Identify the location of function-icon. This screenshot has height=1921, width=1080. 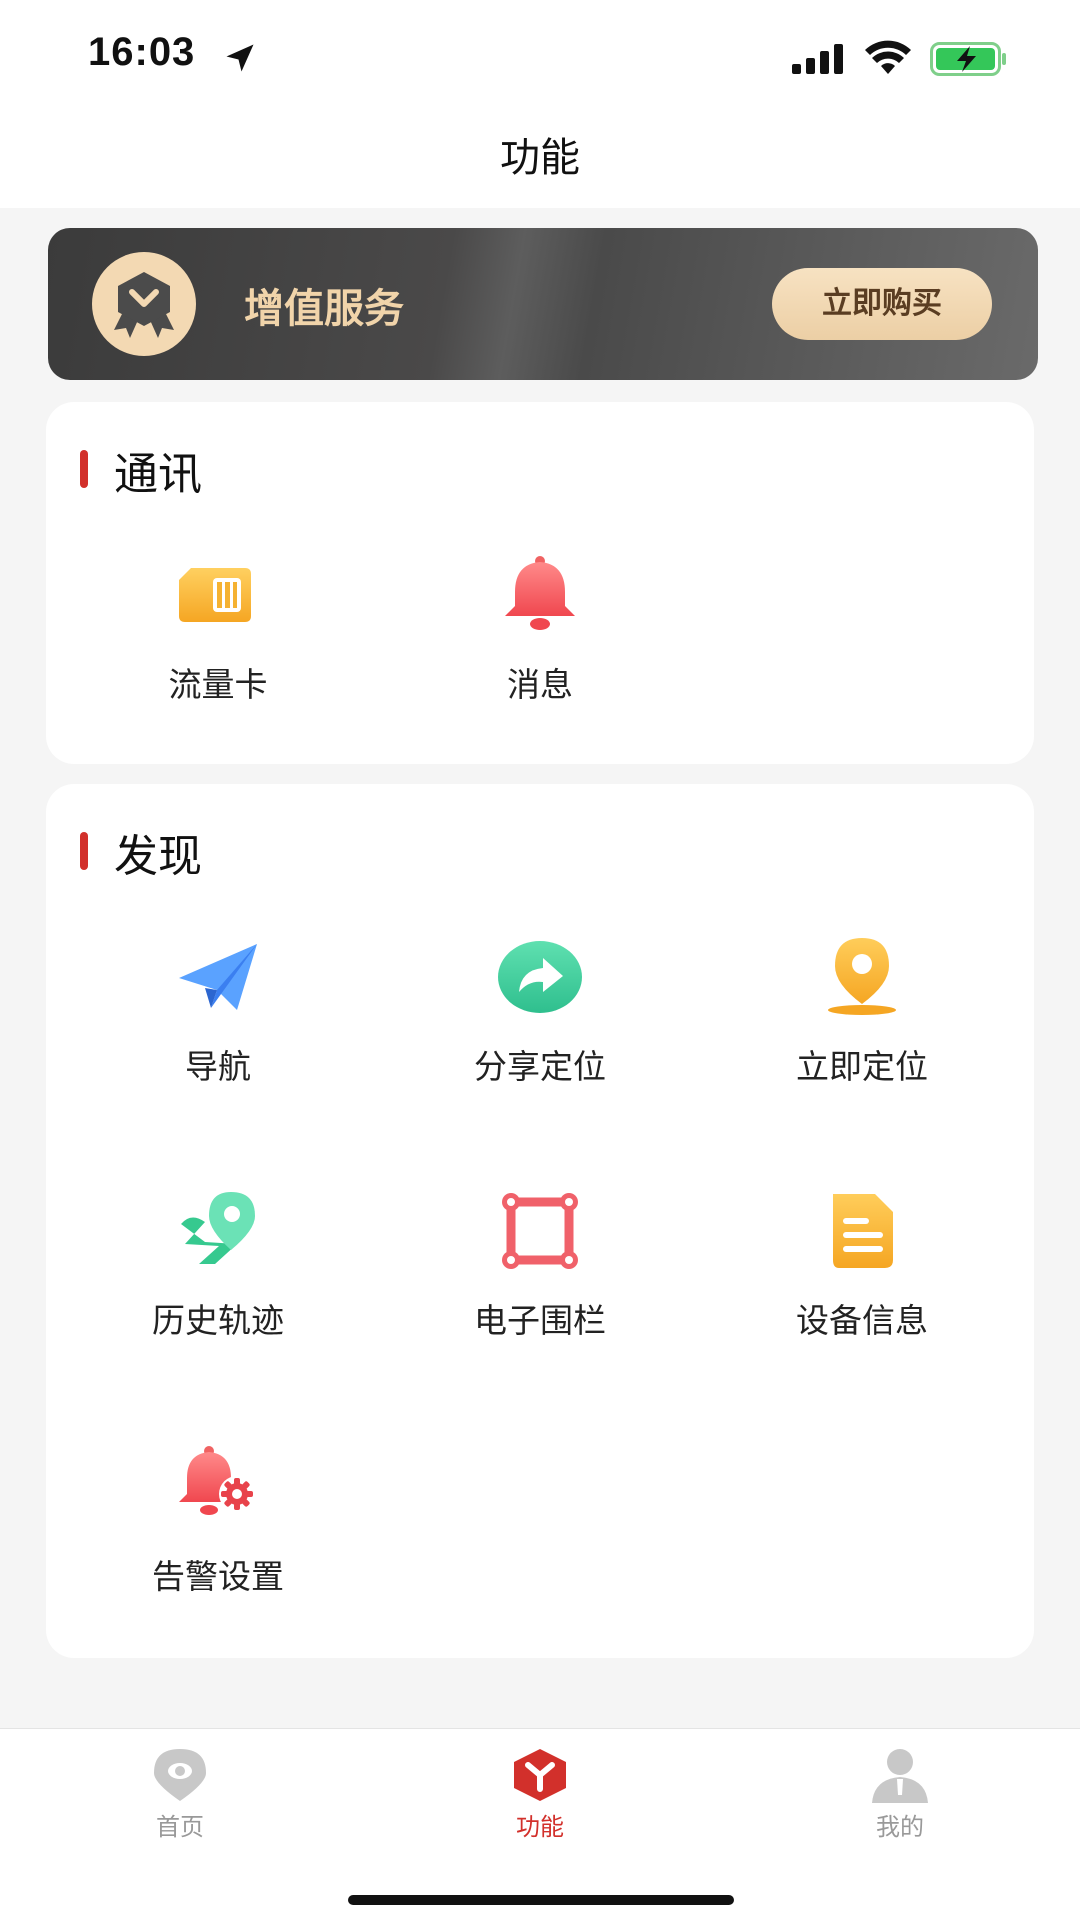
(540, 1775).